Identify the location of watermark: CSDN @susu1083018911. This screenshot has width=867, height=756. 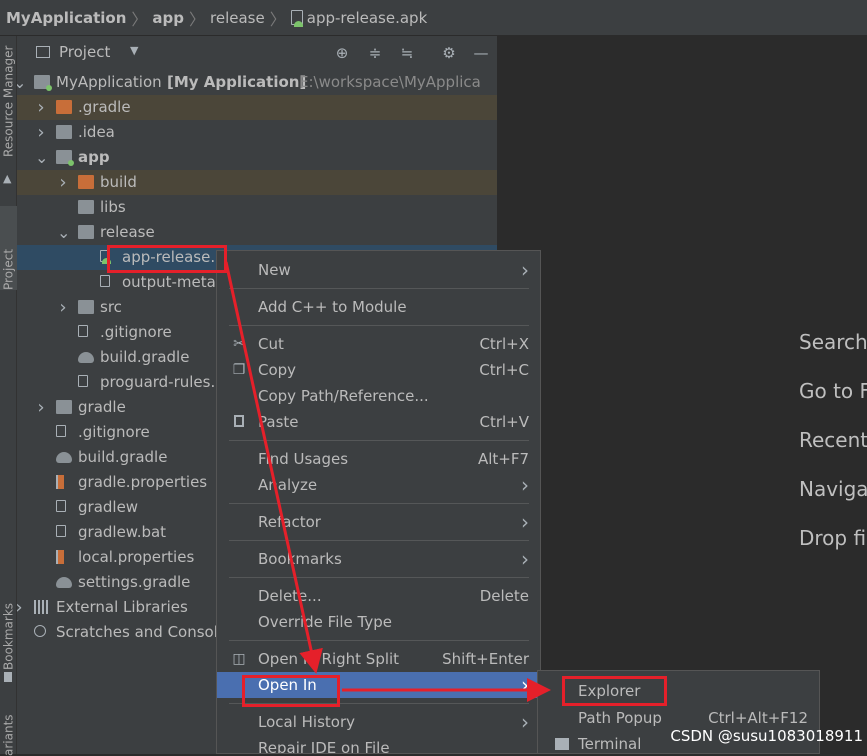
(766, 736).